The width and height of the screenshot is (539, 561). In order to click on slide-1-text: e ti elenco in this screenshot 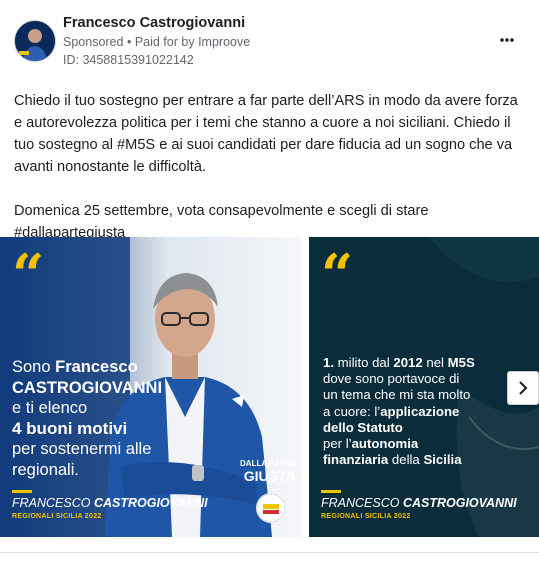, I will do `click(50, 408)`.